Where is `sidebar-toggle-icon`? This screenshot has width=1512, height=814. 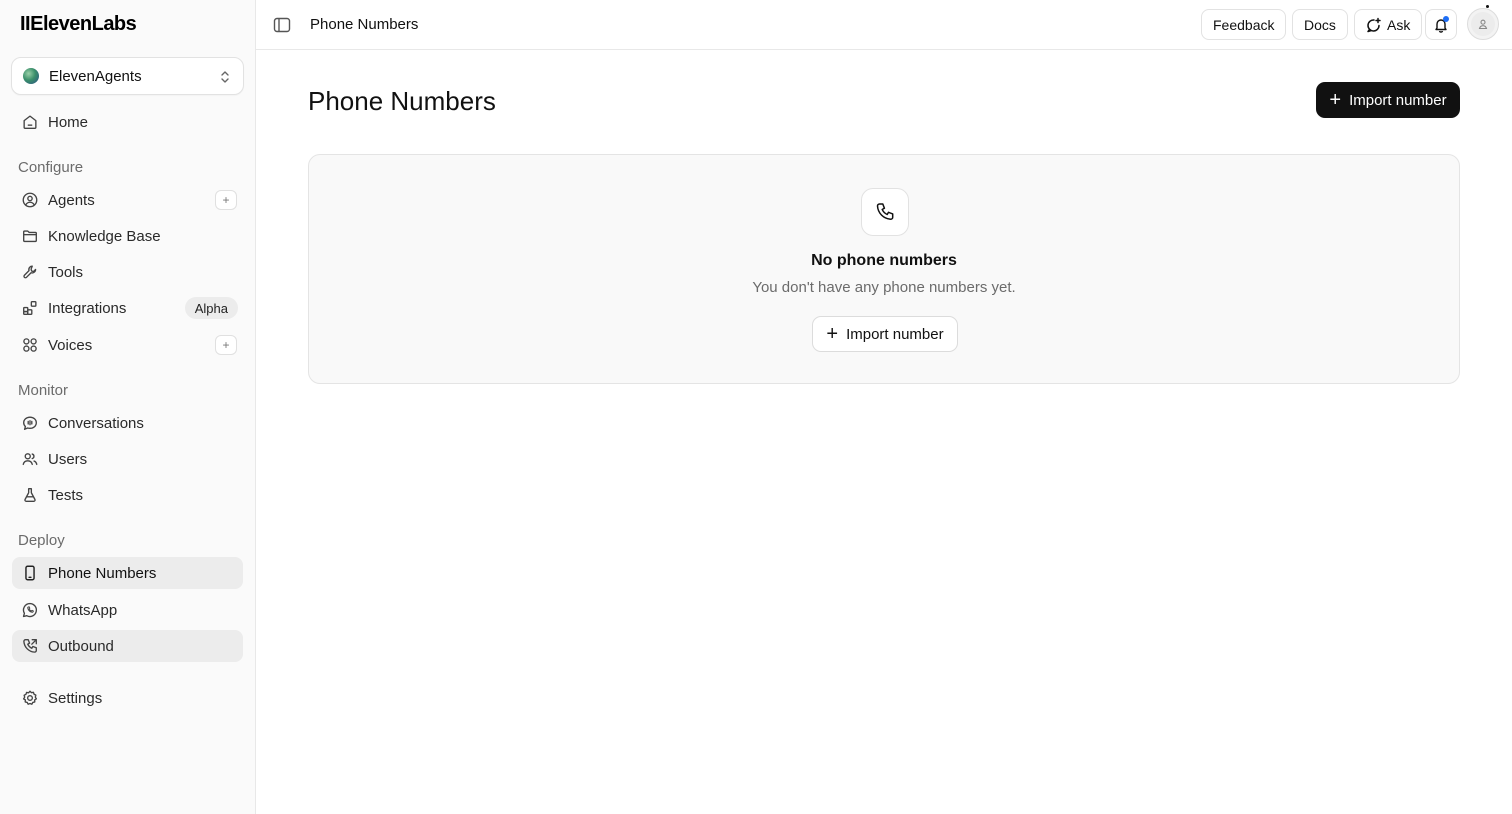 sidebar-toggle-icon is located at coordinates (282, 25).